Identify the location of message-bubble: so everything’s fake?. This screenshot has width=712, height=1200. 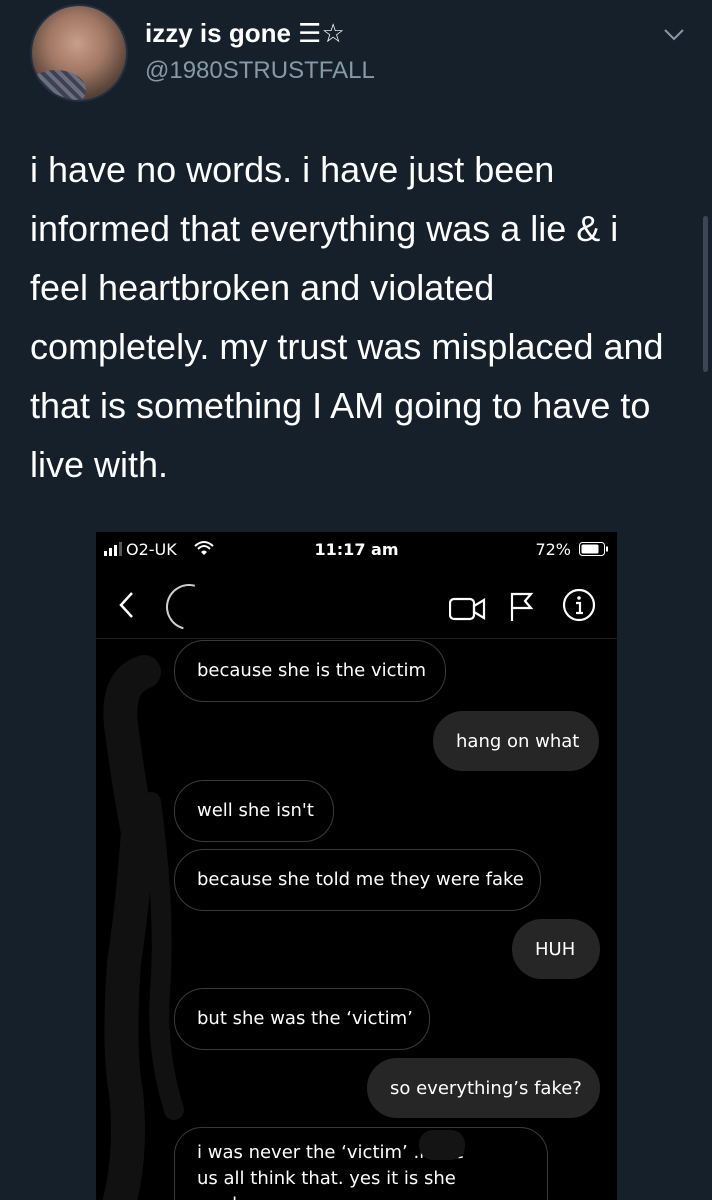
(483, 1088).